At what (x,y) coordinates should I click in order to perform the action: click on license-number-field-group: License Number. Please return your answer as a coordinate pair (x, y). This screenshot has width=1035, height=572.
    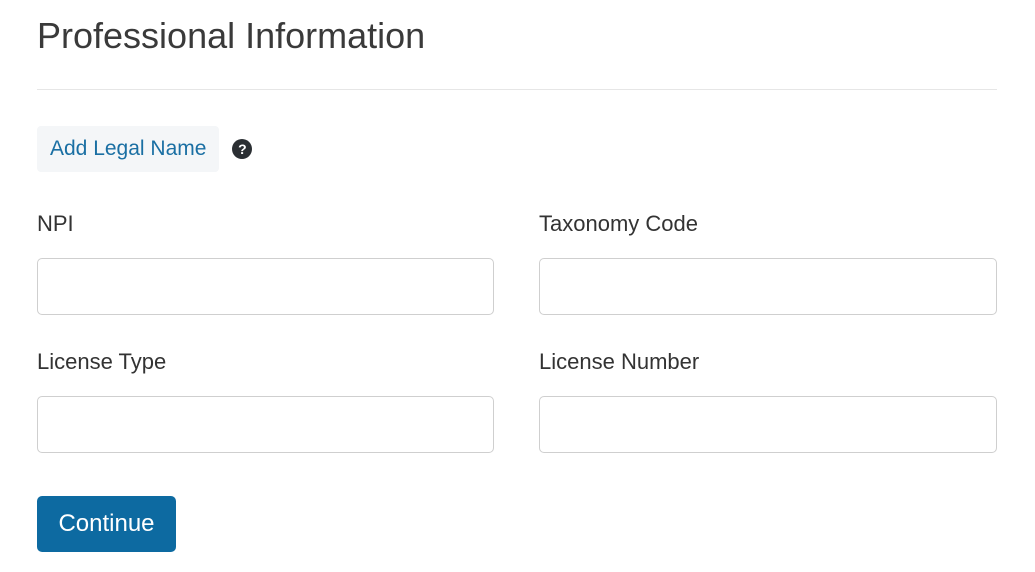
    Looking at the image, I should click on (768, 400).